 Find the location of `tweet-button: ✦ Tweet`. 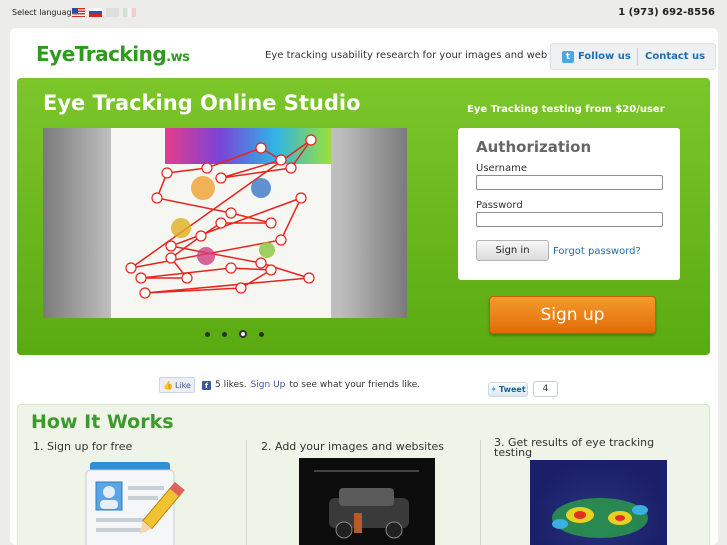

tweet-button: ✦ Tweet is located at coordinates (508, 389).